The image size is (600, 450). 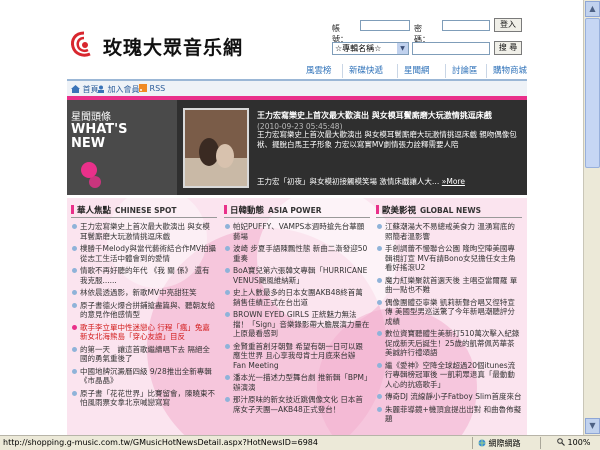 I want to click on zoom-level: 100%, so click(x=573, y=442).